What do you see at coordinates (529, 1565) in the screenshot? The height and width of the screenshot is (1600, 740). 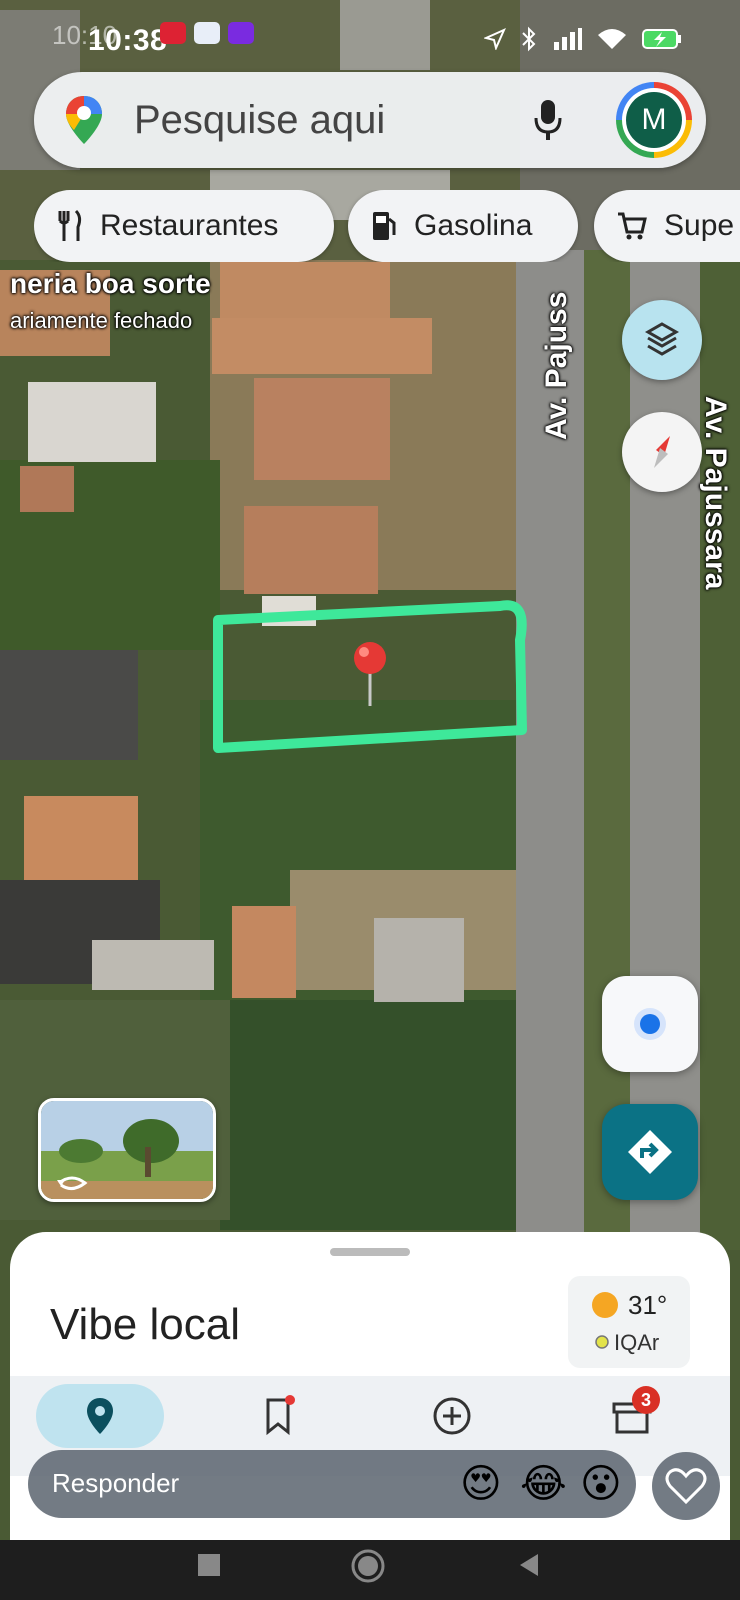 I see `back-button-icon` at bounding box center [529, 1565].